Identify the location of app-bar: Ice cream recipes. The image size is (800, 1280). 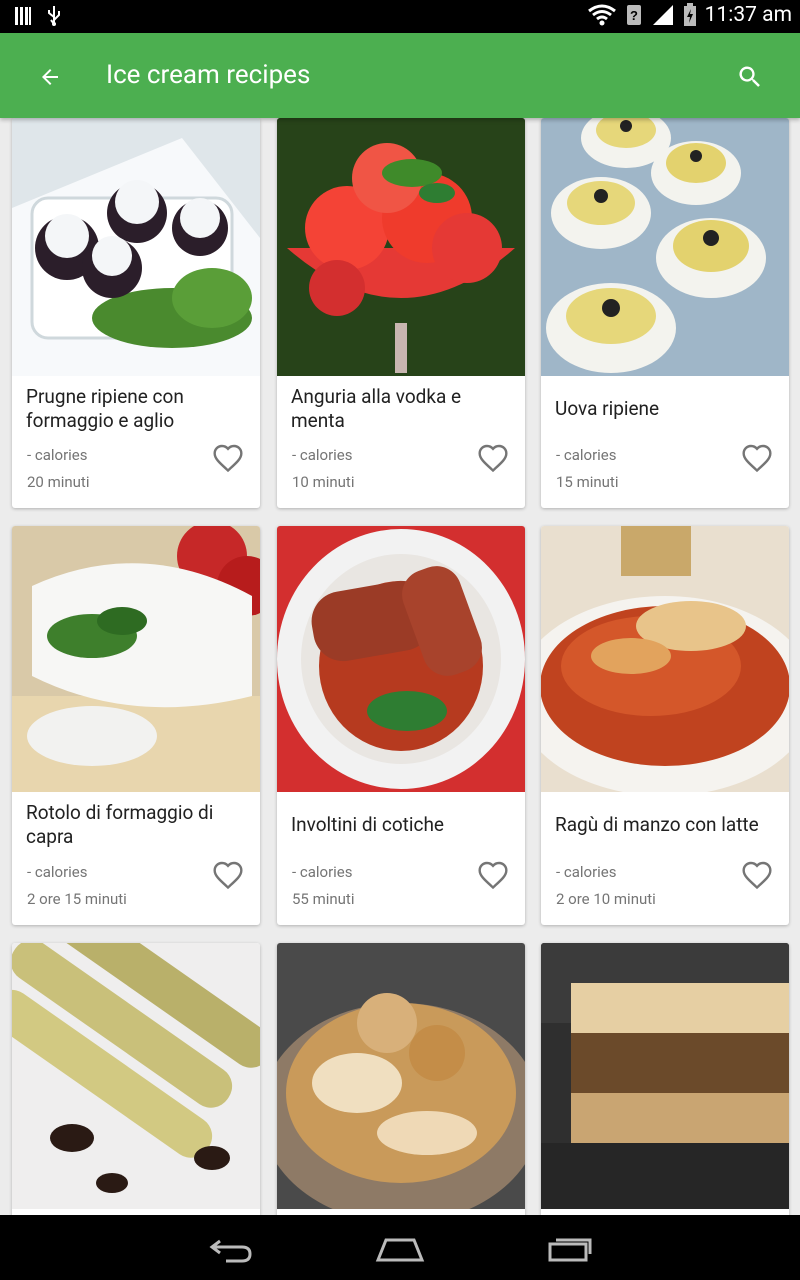
(400, 75).